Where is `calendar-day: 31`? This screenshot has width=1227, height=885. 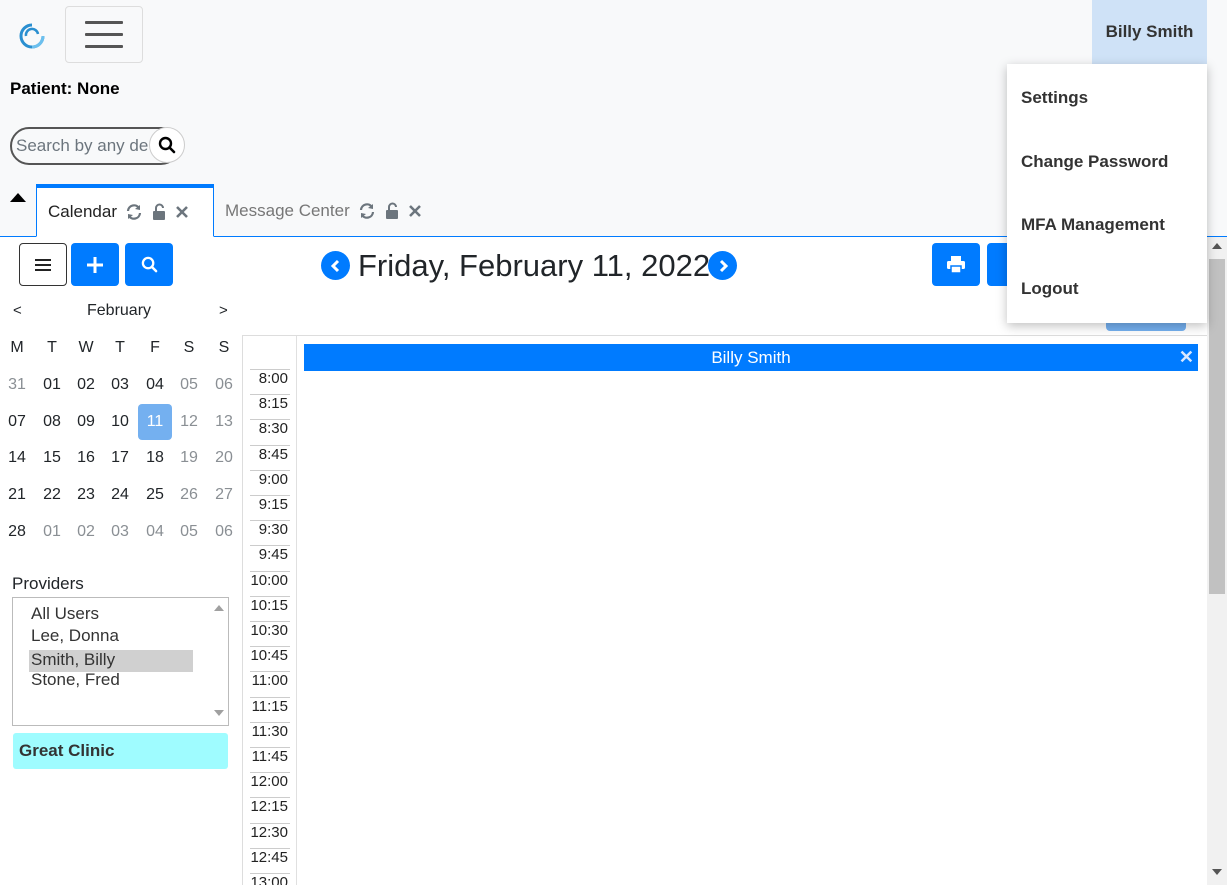 calendar-day: 31 is located at coordinates (17, 385).